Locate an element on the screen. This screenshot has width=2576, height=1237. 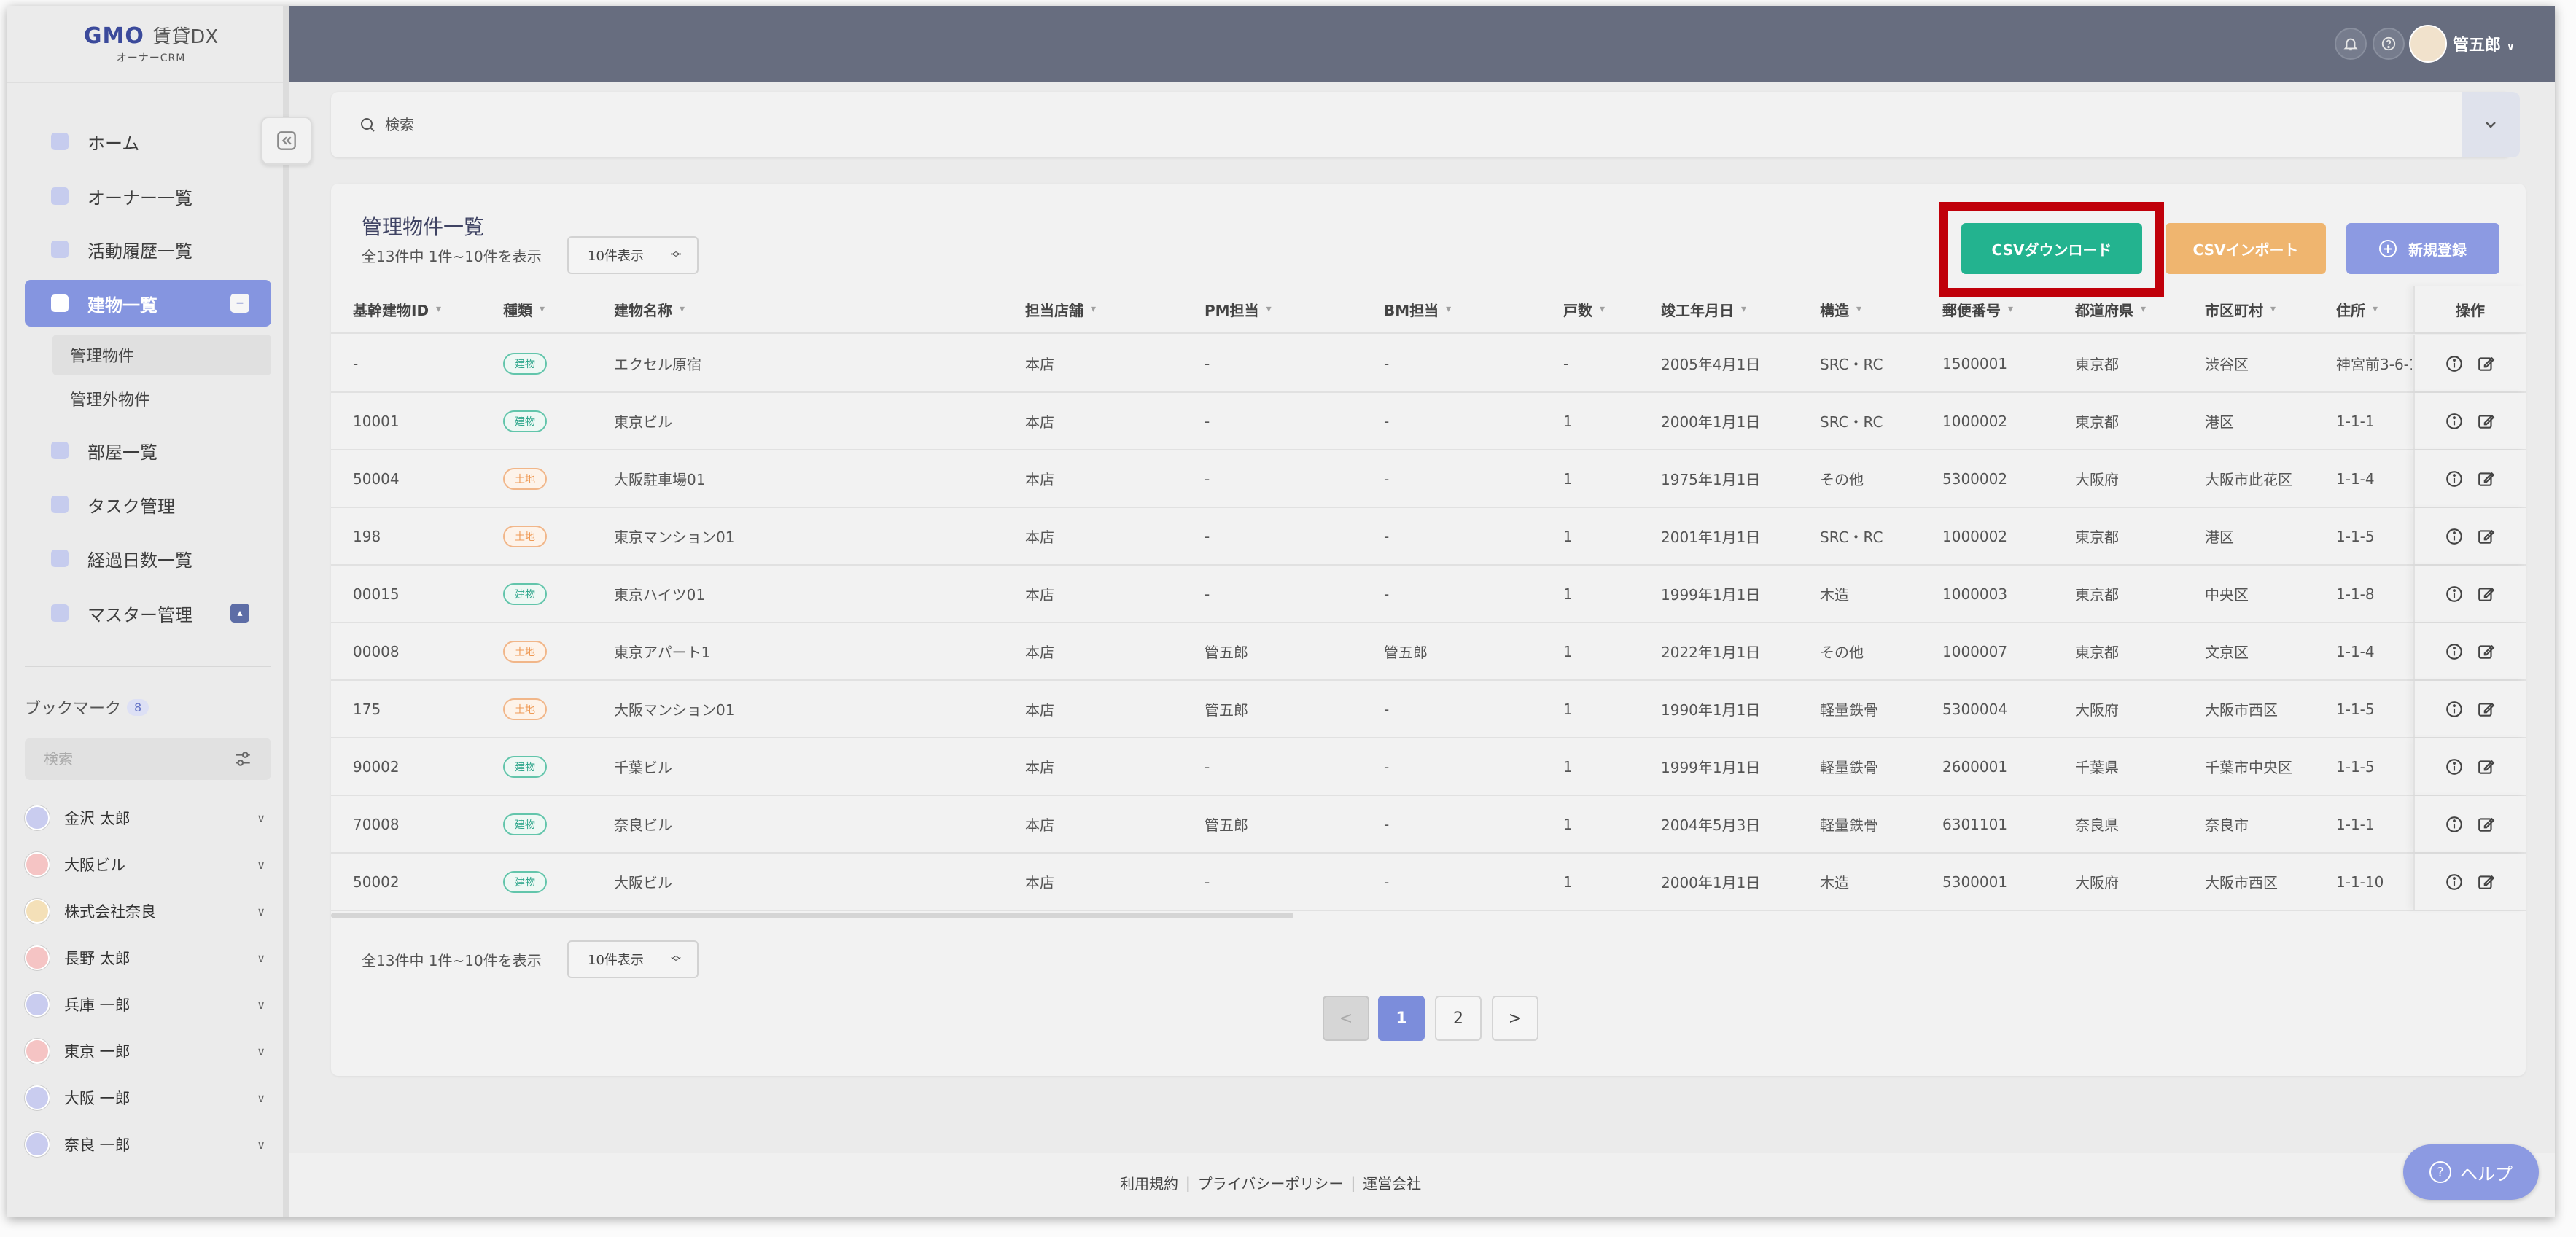
pagination-page-2: 2 is located at coordinates (1458, 1019).